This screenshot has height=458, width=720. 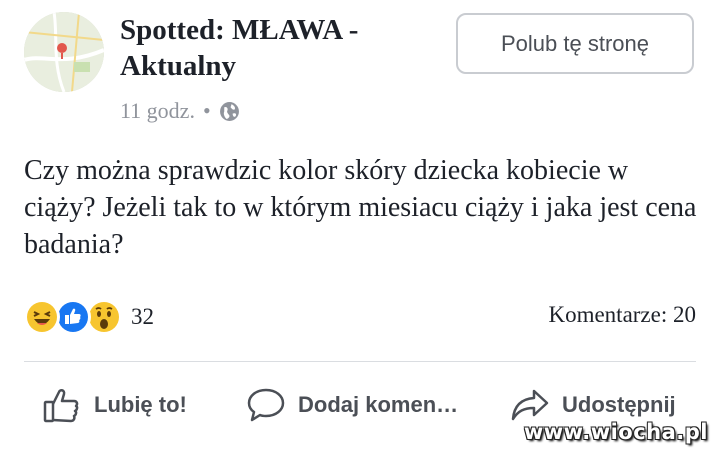 What do you see at coordinates (275, 48) in the screenshot?
I see `page-name-link: Spotted: MŁAWA - Aktualny` at bounding box center [275, 48].